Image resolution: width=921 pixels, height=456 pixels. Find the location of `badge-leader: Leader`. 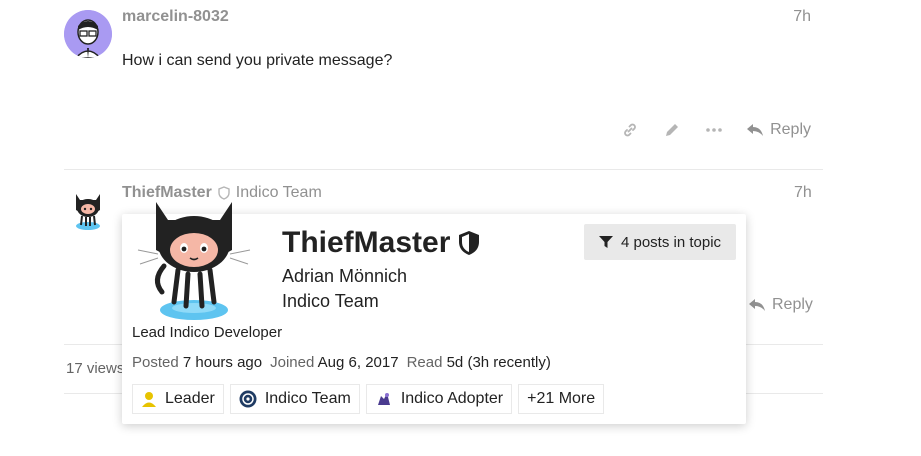

badge-leader: Leader is located at coordinates (178, 399).